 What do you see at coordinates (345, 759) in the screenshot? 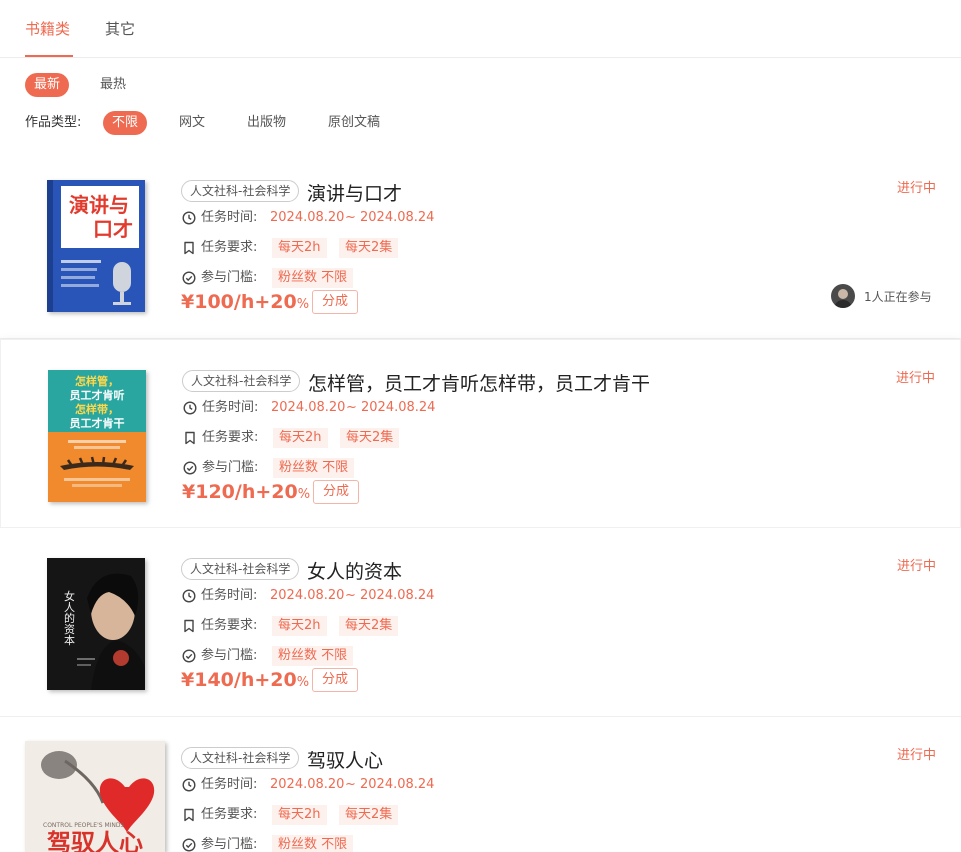
I see `task-title: 驾驭人心` at bounding box center [345, 759].